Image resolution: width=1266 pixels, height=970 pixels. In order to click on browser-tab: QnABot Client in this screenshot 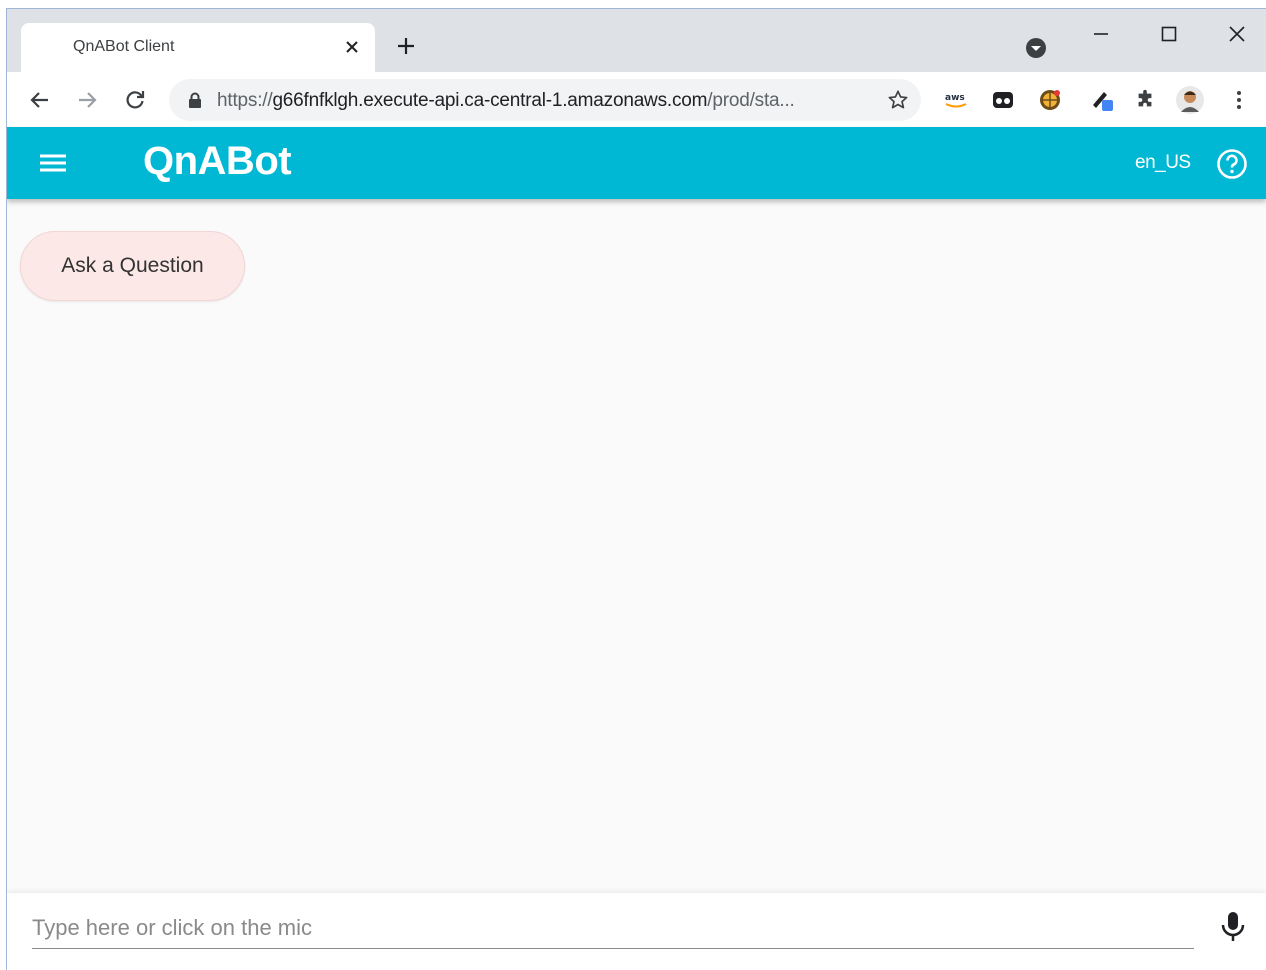, I will do `click(198, 47)`.